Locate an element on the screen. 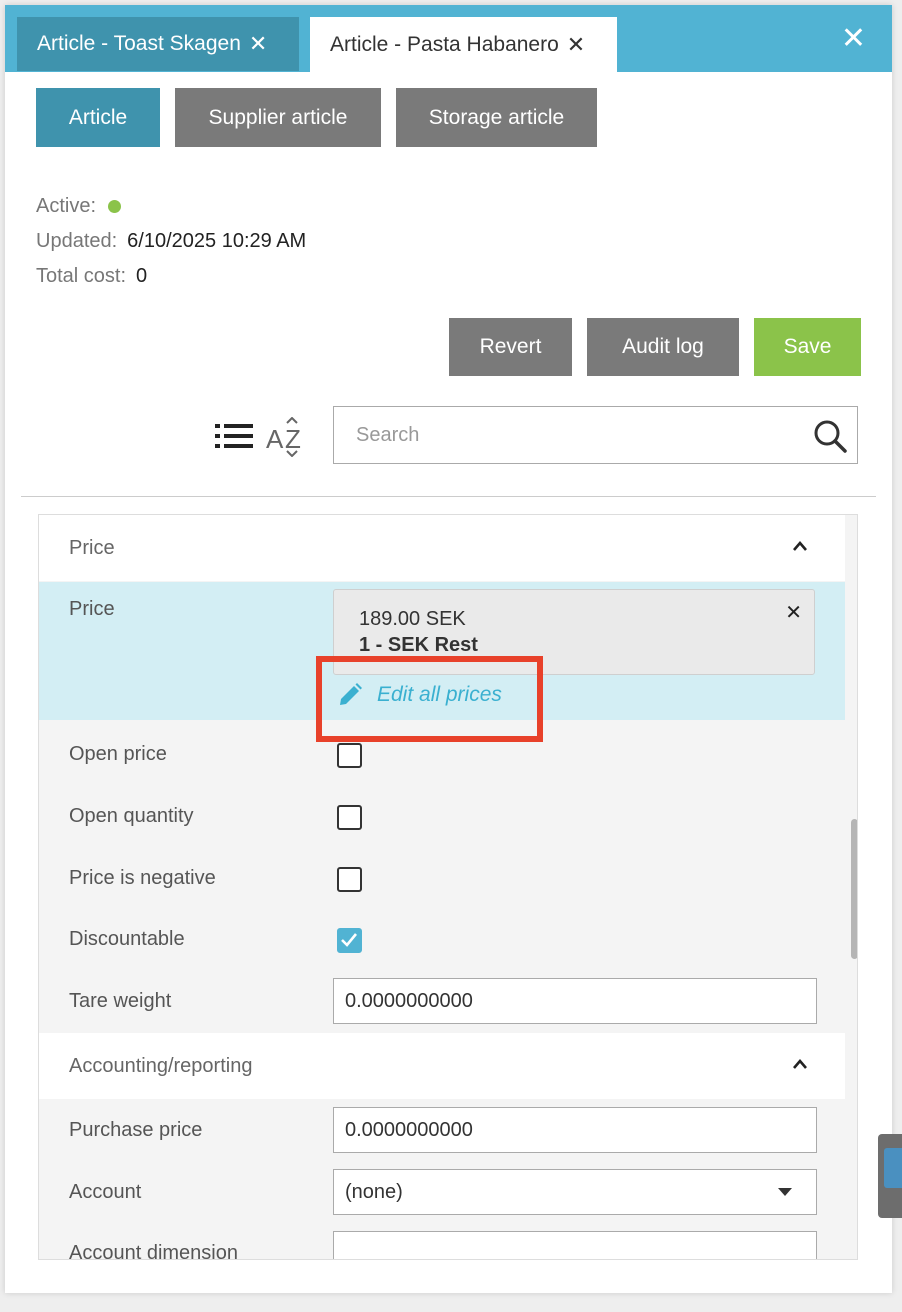  sort-az-icon: A Z is located at coordinates (286, 437).